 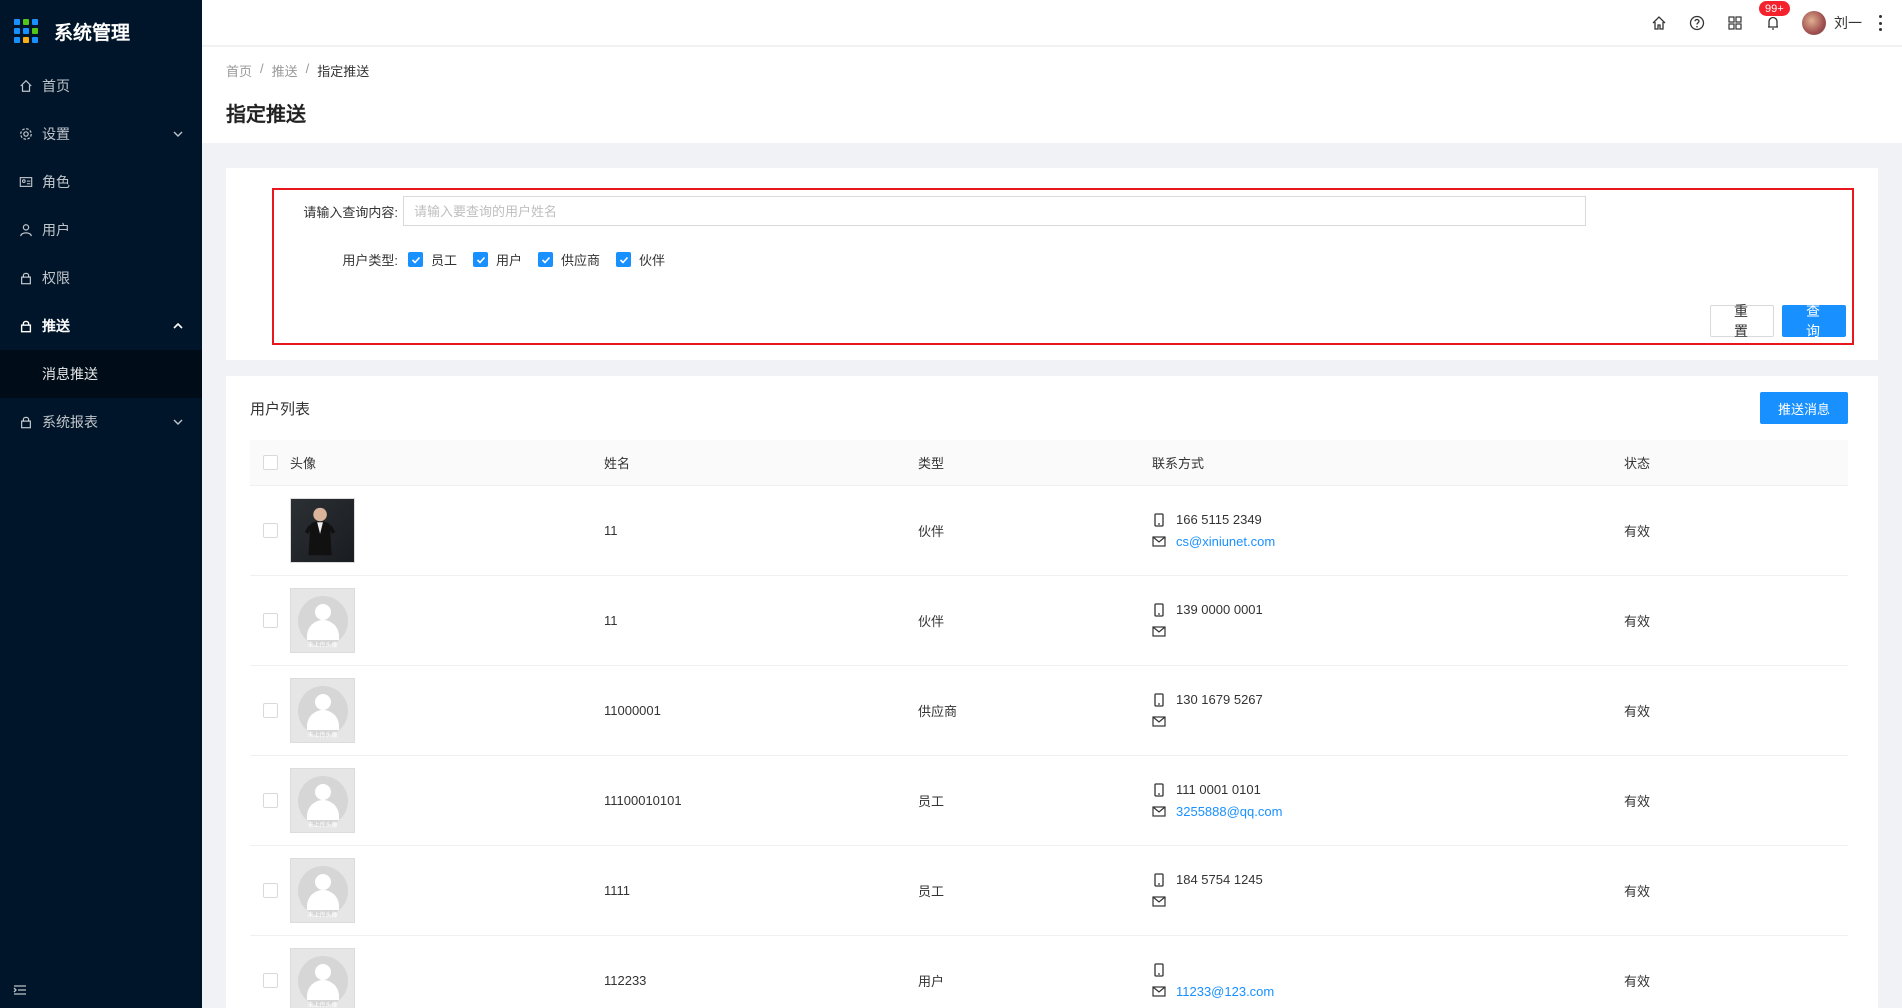 I want to click on page-header: 首页 / 推送 / 指定推送 指定推送, so click(x=1052, y=95).